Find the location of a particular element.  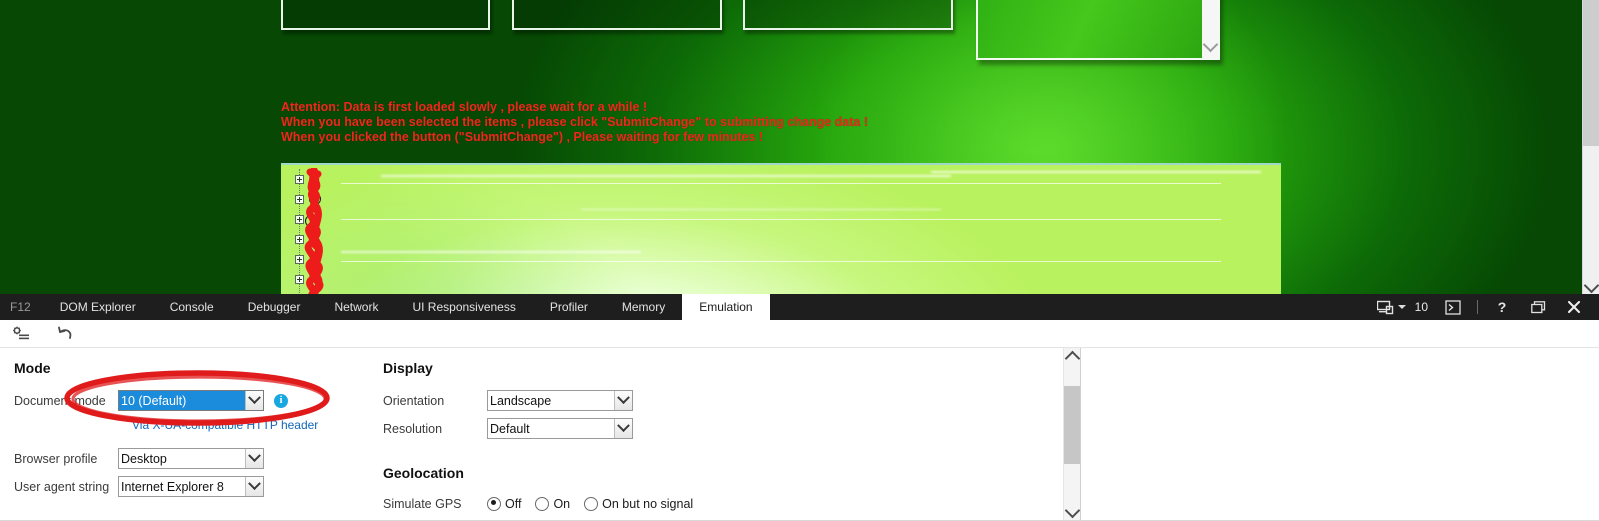

browser-profile-label: Browser profile is located at coordinates (56, 458).